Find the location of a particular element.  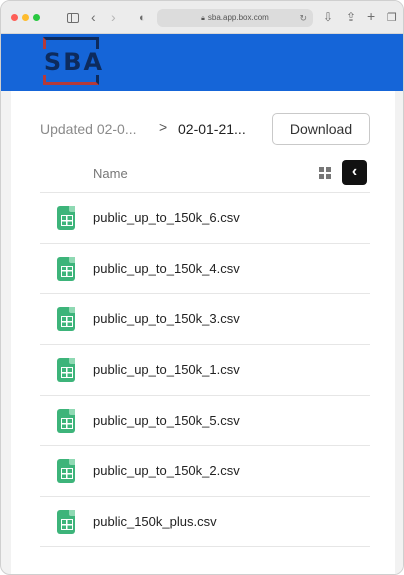

file-name: public_up_to_150k_3.csv is located at coordinates (166, 319).